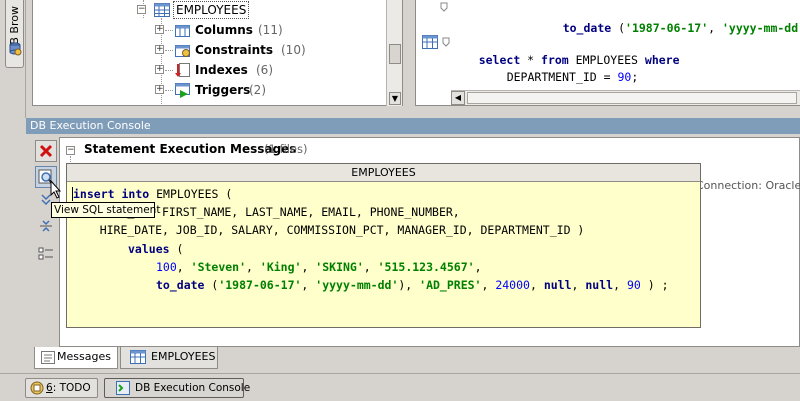 This screenshot has height=401, width=800. What do you see at coordinates (105, 210) in the screenshot?
I see `tooltip: View SQL statement` at bounding box center [105, 210].